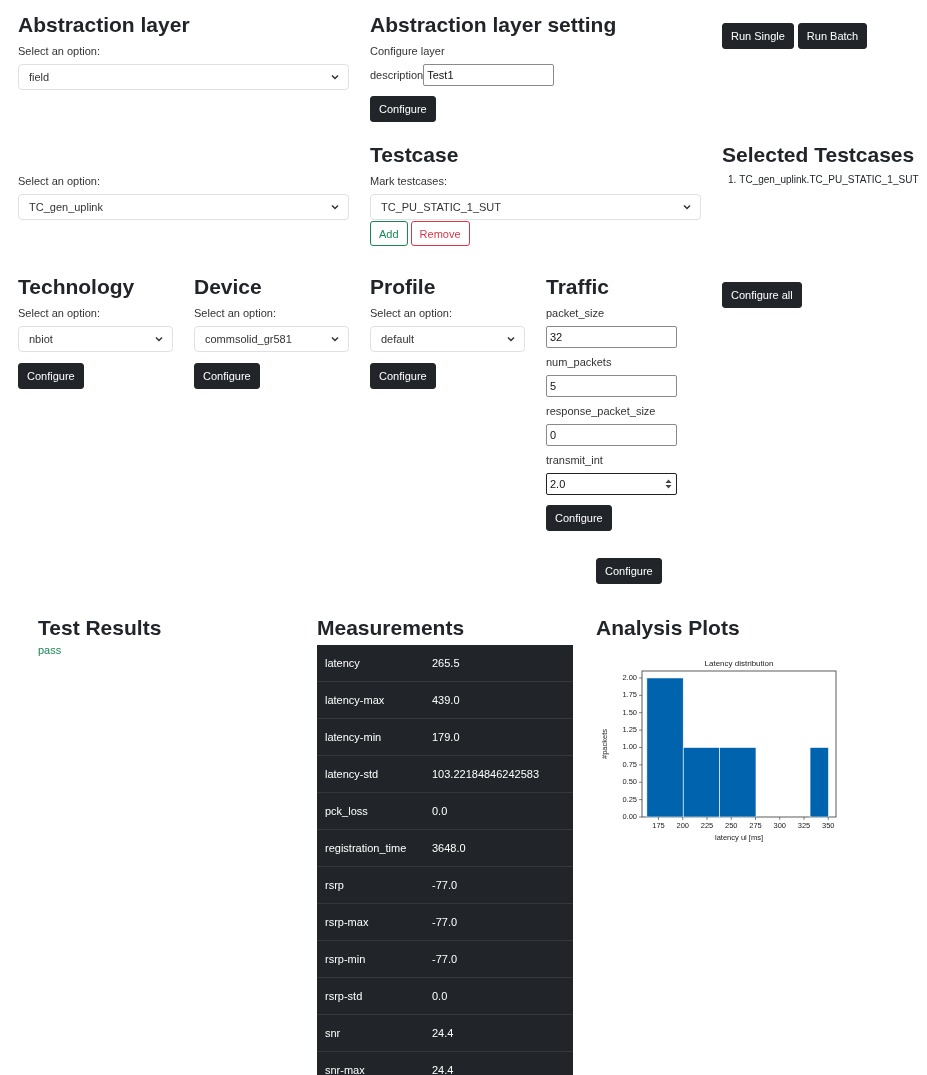 The width and height of the screenshot is (927, 1075). I want to click on table-cell-text: 3648.0, so click(449, 848).